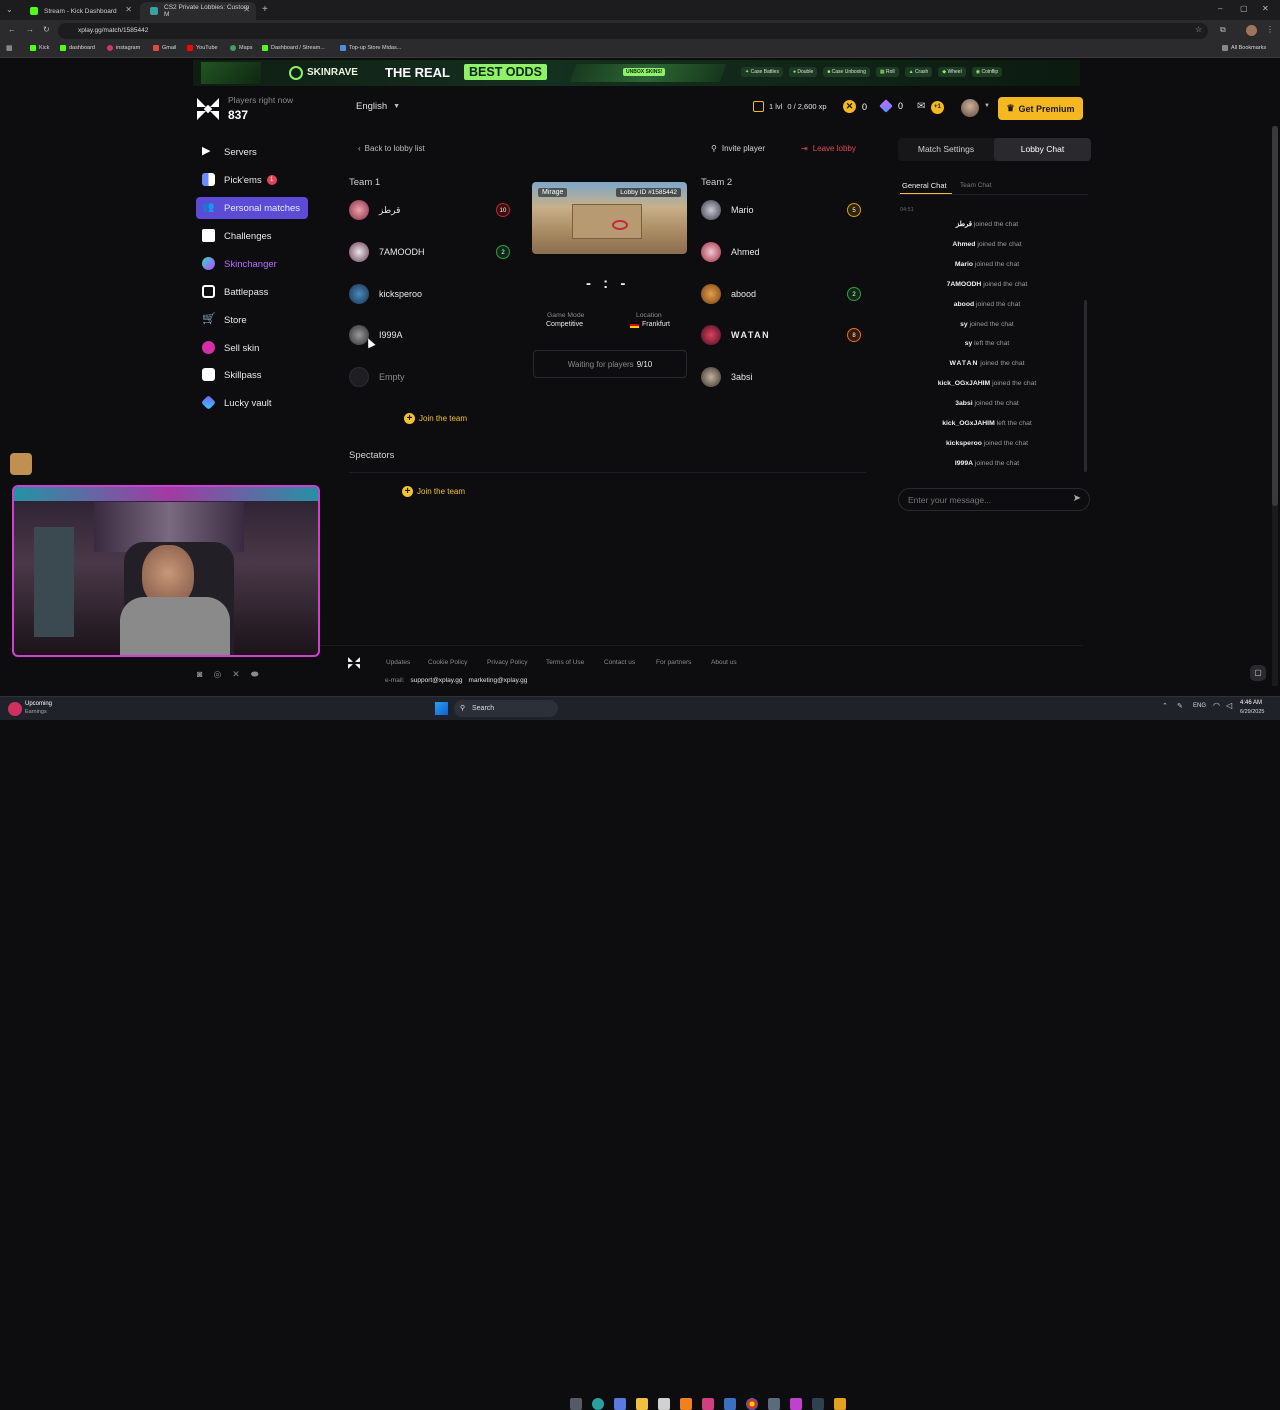  I want to click on discord-icon: ◙, so click(199, 674).